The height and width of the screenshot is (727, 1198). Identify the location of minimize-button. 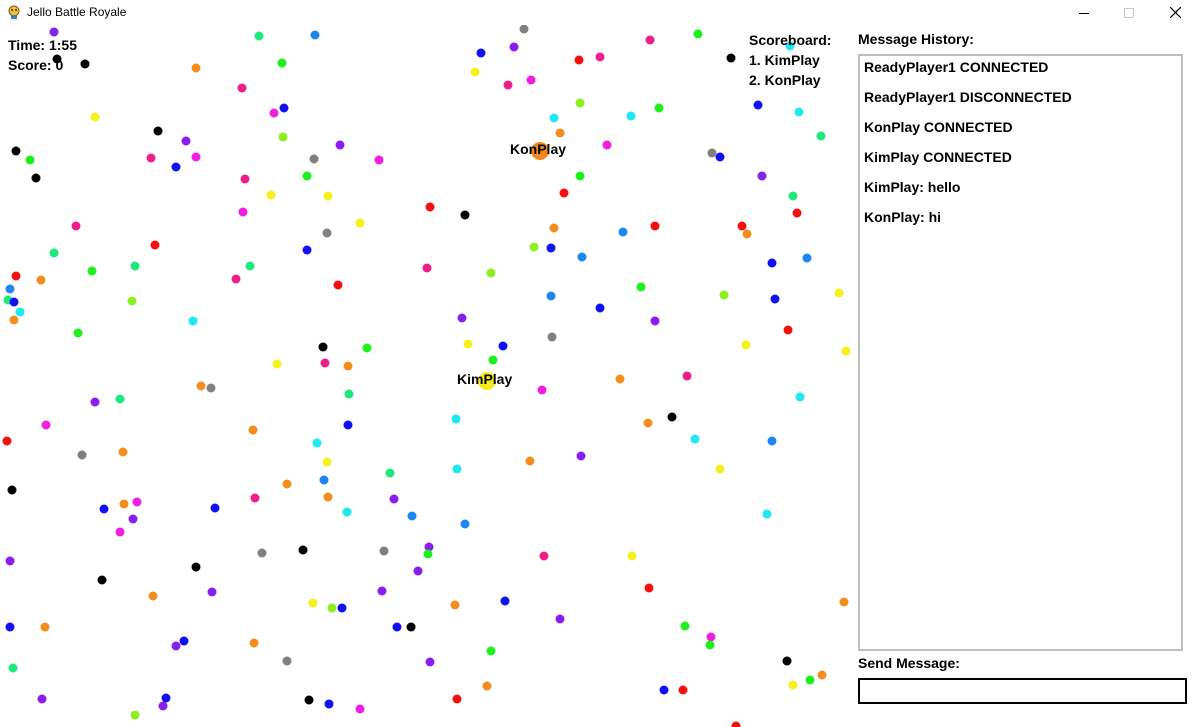
(1084, 12).